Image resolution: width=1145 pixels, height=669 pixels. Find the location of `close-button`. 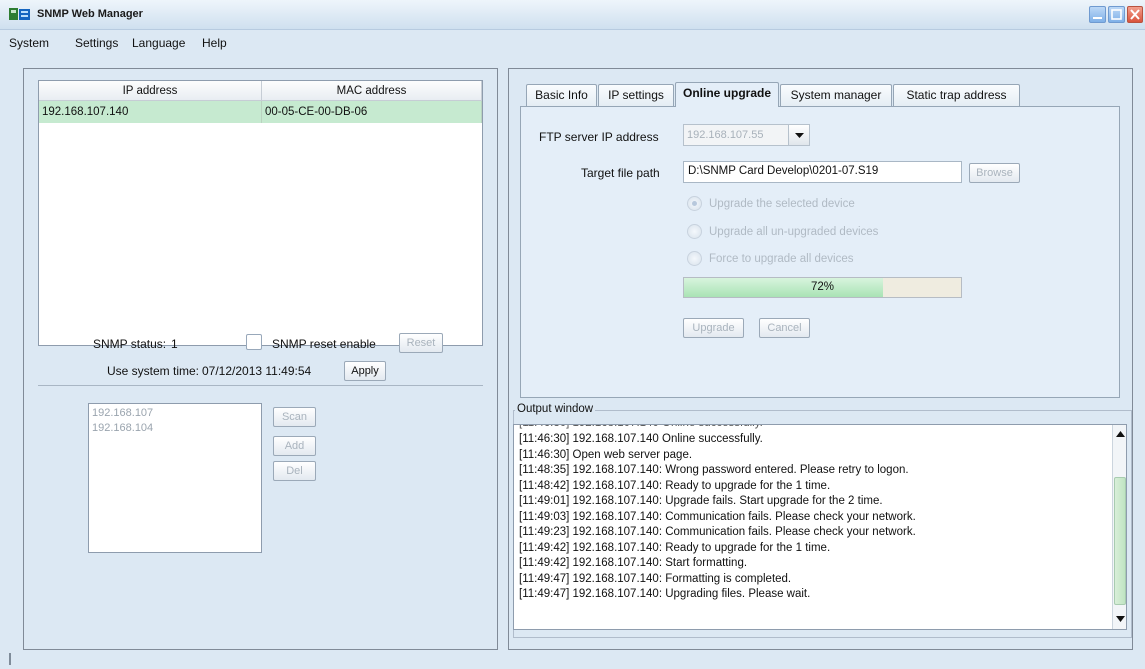

close-button is located at coordinates (1135, 14).